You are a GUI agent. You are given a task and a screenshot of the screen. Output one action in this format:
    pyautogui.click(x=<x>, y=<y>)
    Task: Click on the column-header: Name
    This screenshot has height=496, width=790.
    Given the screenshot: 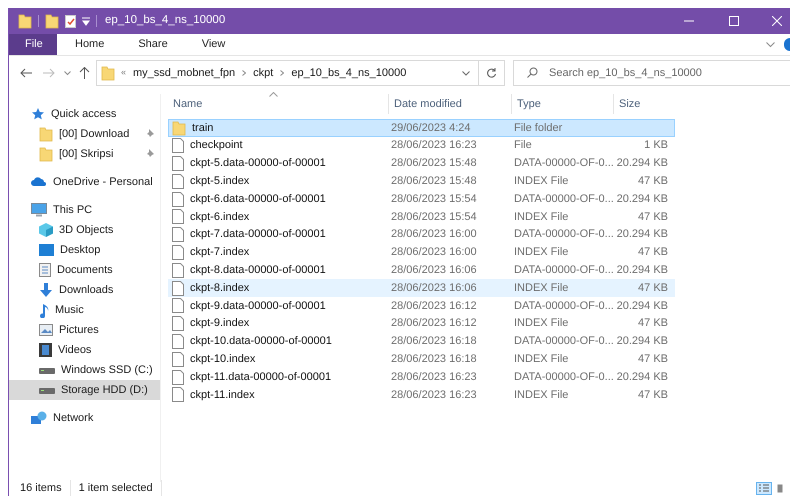 What is the action you would take?
    pyautogui.click(x=278, y=104)
    